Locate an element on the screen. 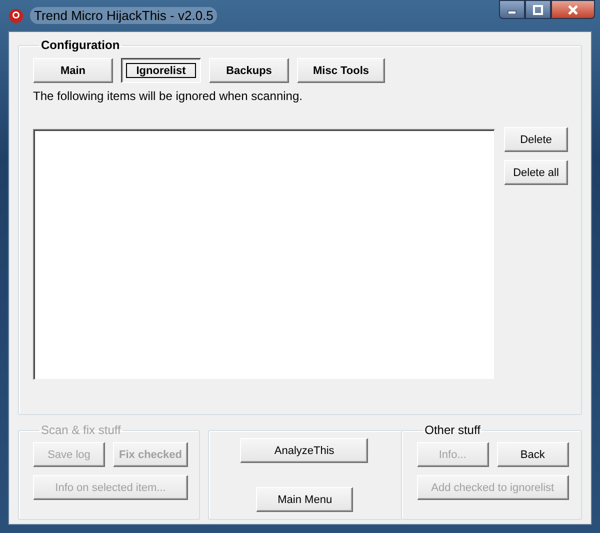  list-button: Delete is located at coordinates (536, 139).